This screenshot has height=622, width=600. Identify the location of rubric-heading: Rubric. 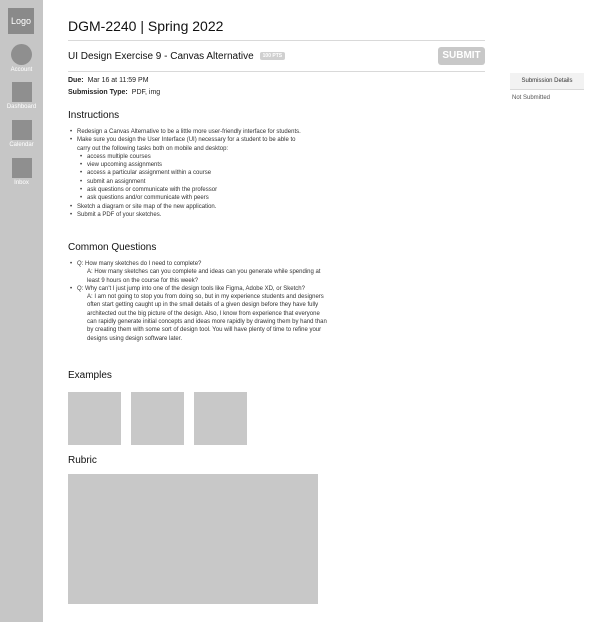
(82, 460).